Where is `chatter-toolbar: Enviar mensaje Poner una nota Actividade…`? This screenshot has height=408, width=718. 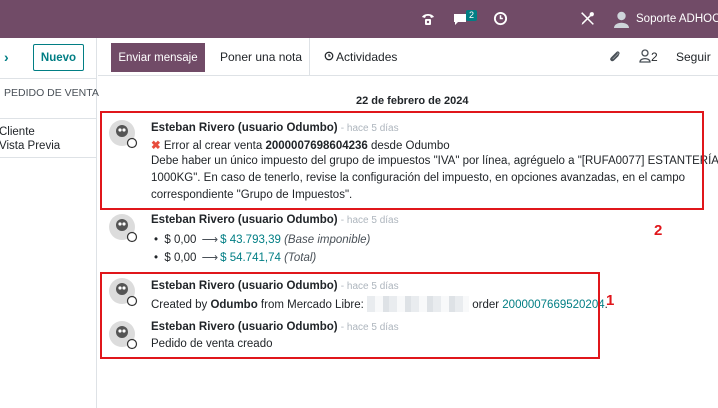 chatter-toolbar: Enviar mensaje Poner una nota Actividade… is located at coordinates (408, 57).